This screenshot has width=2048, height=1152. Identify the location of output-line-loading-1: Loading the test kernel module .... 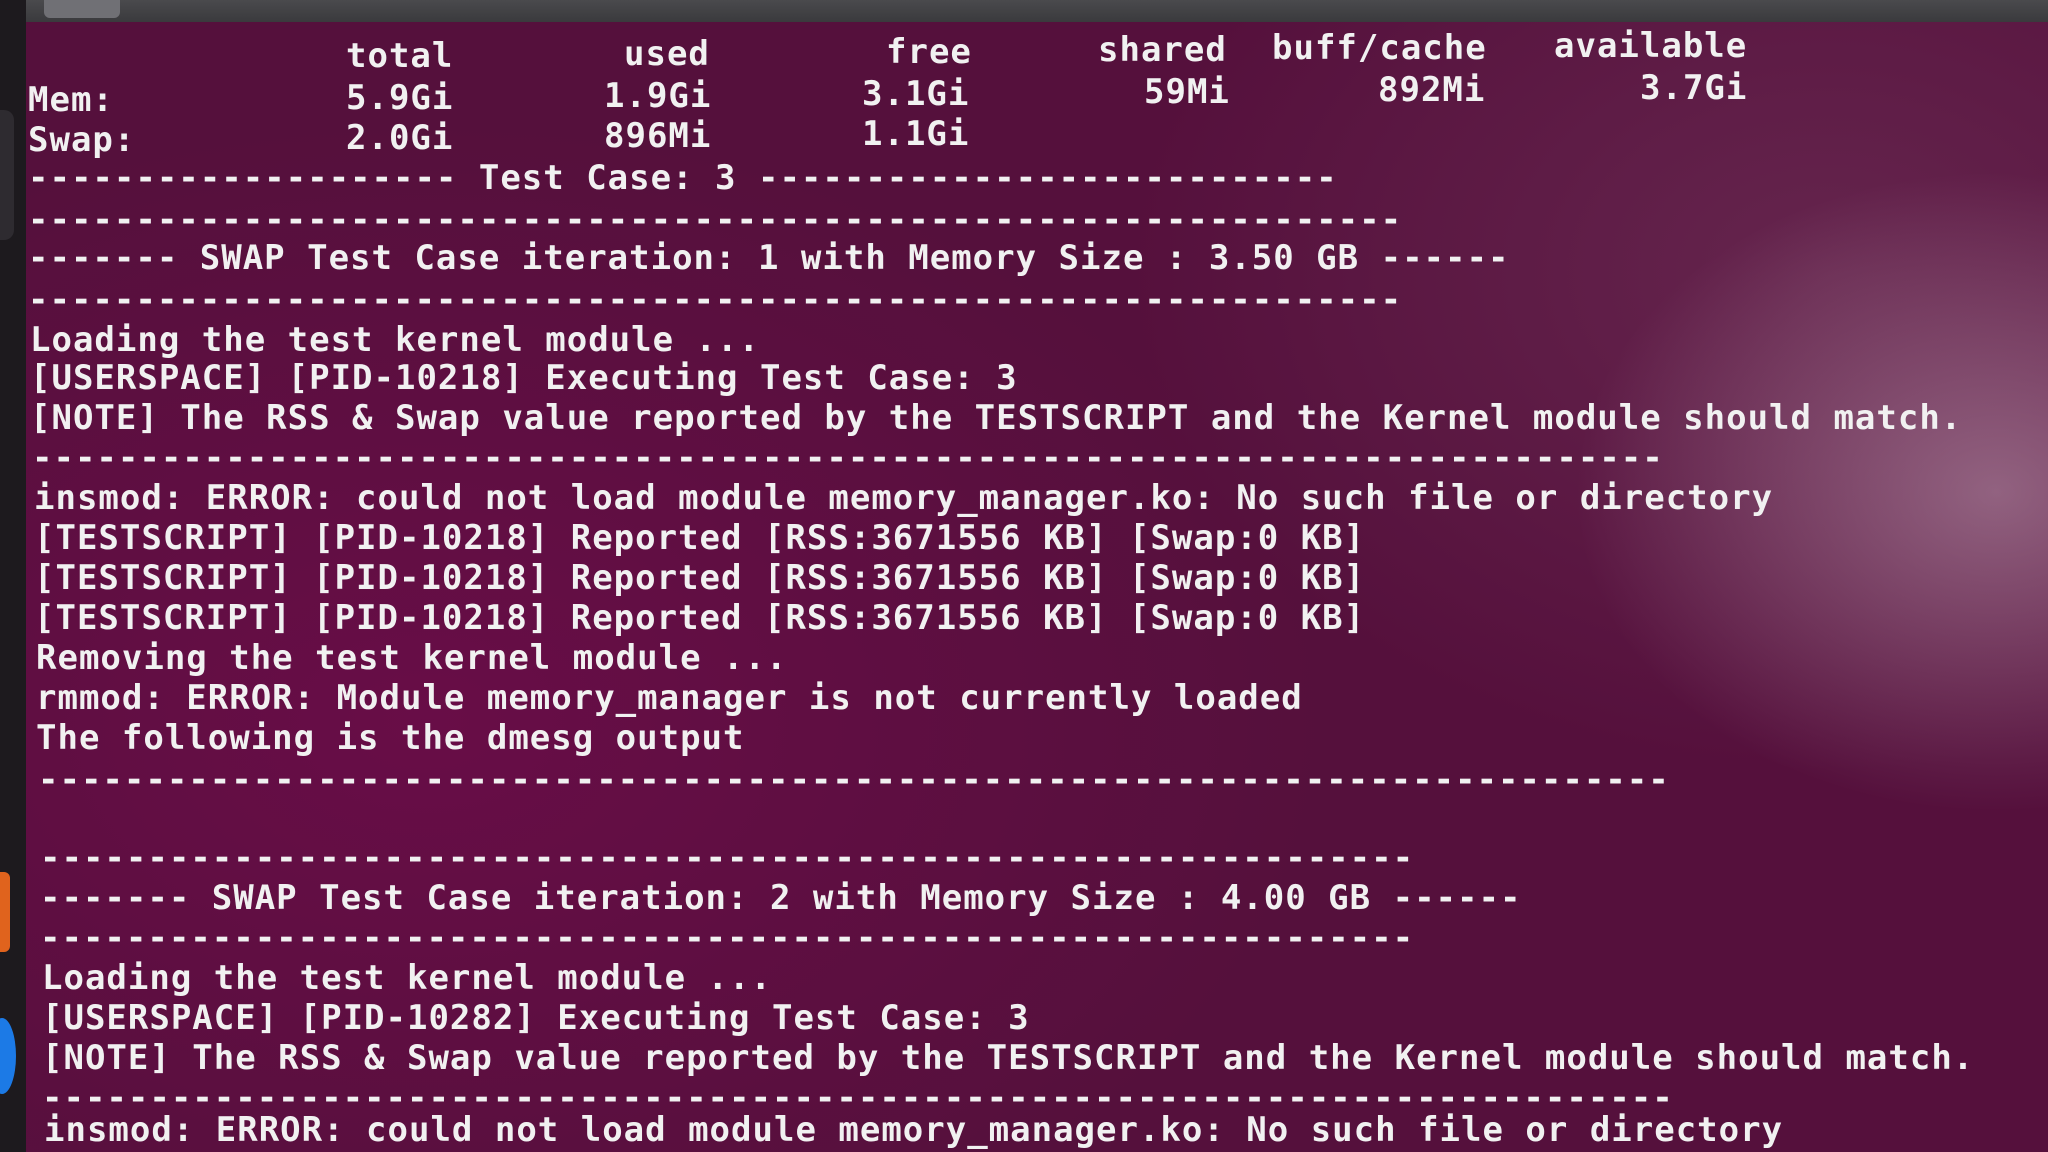
(395, 340).